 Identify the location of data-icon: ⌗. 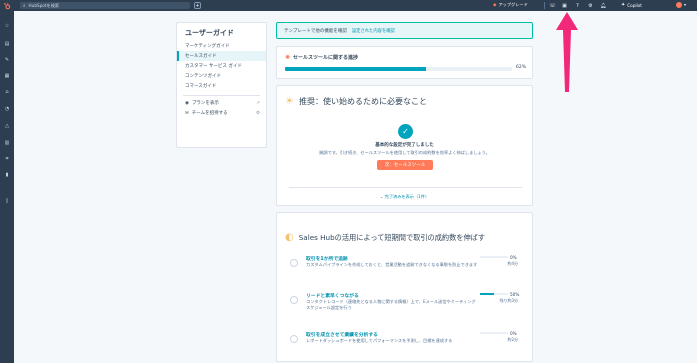
(7, 159).